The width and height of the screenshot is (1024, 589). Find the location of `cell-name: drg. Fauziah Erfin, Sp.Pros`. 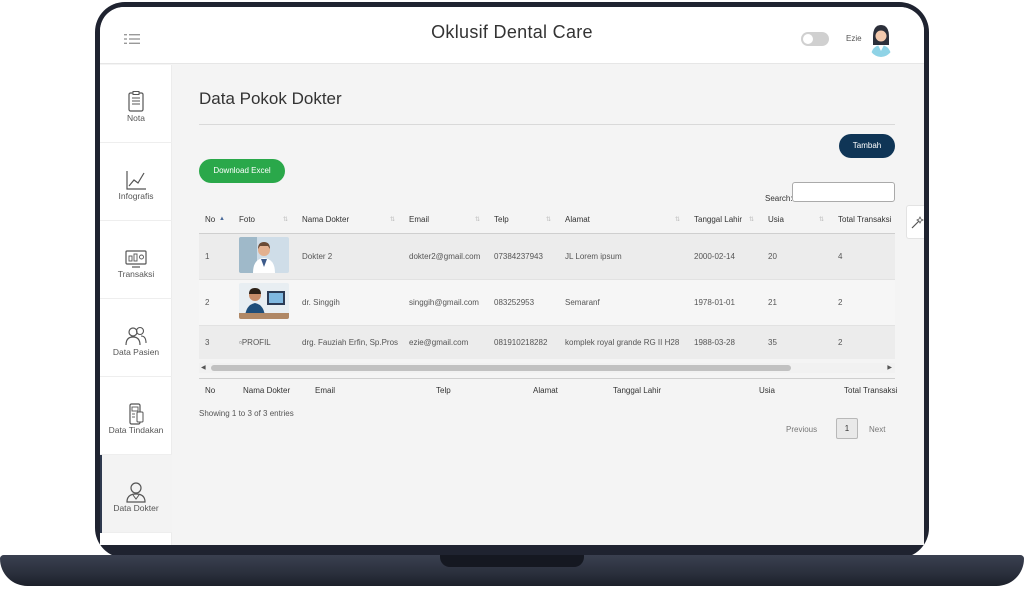

cell-name: drg. Fauziah Erfin, Sp.Pros is located at coordinates (349, 342).